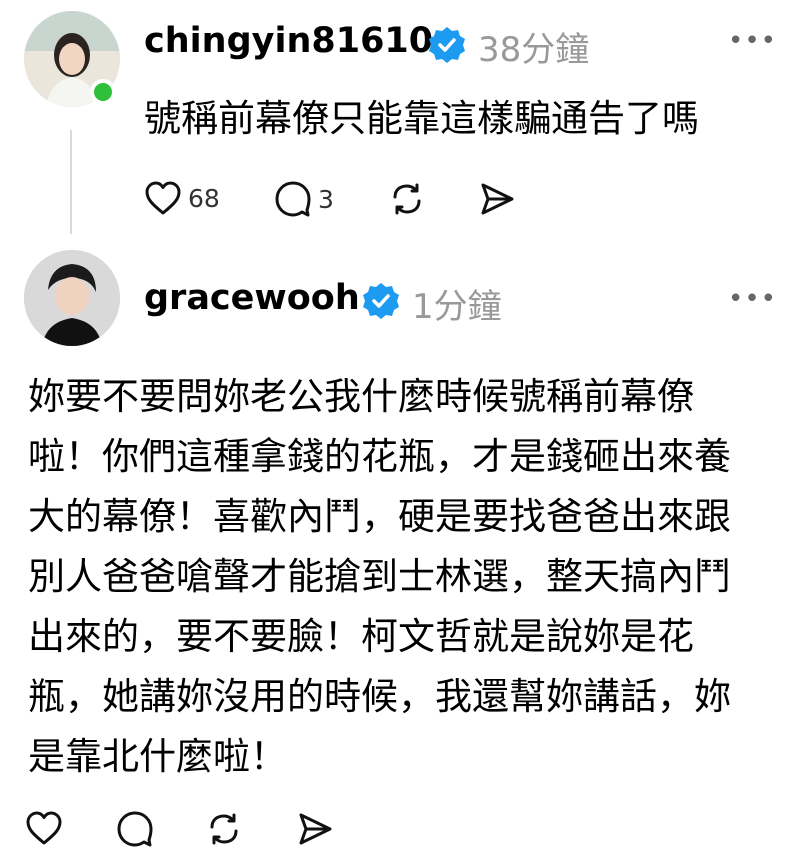 Image resolution: width=785 pixels, height=863 pixels. What do you see at coordinates (288, 41) in the screenshot?
I see `username: chingyin81610` at bounding box center [288, 41].